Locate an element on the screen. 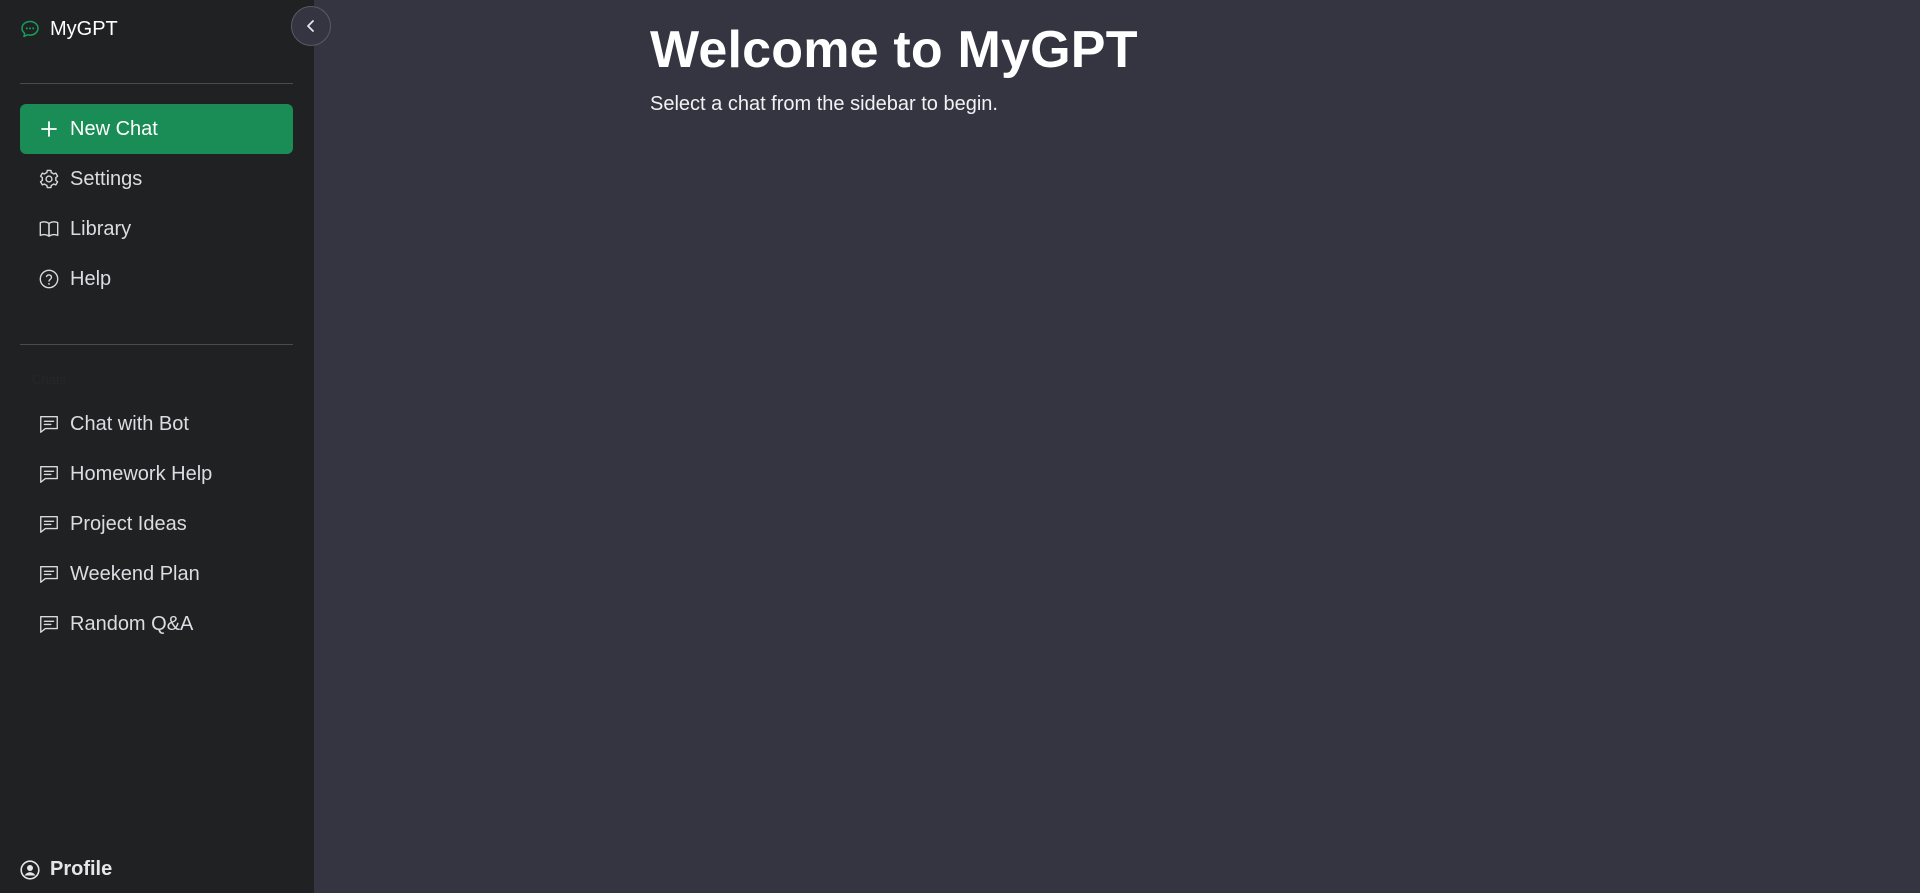  new-chat-label: New Chat is located at coordinates (114, 128).